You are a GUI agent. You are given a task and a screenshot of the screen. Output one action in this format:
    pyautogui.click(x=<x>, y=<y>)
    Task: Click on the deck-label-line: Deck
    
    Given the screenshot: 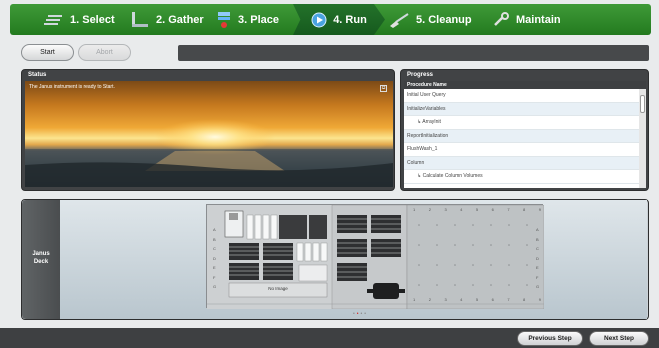 What is the action you would take?
    pyautogui.click(x=41, y=262)
    